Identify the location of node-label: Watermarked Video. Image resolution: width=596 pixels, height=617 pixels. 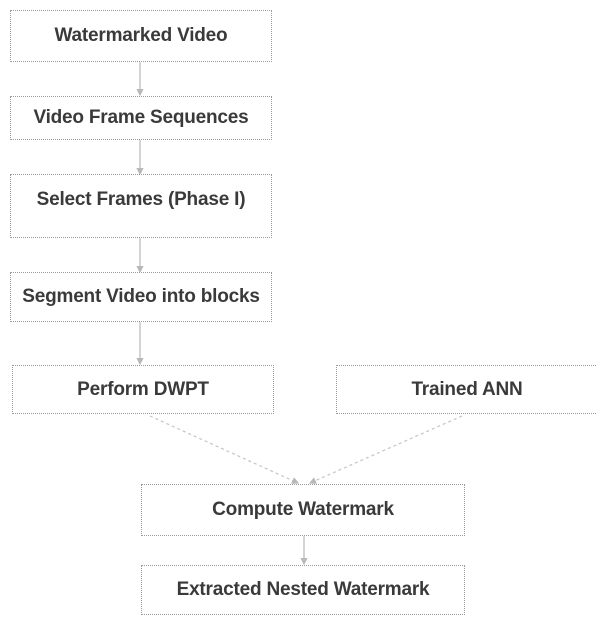
(141, 35).